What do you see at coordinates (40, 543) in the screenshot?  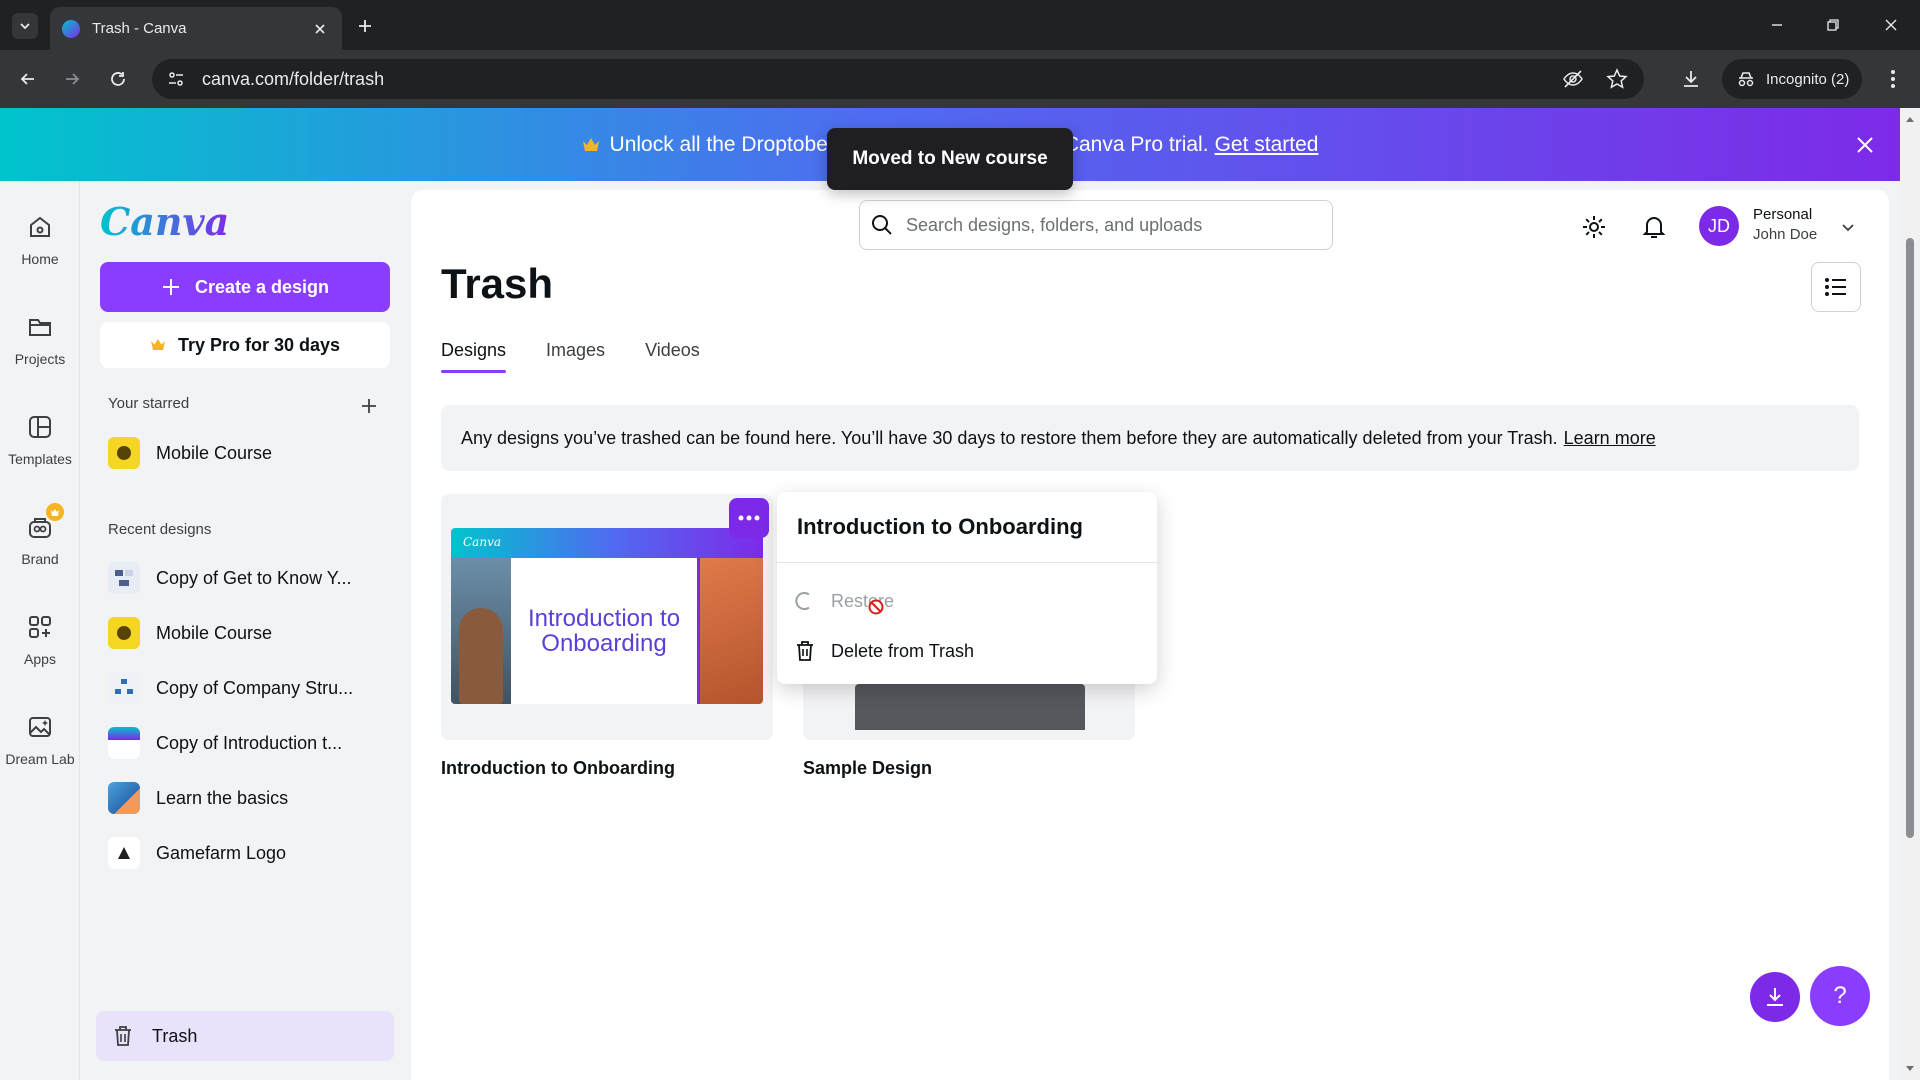 I see `rail-brand: Brand` at bounding box center [40, 543].